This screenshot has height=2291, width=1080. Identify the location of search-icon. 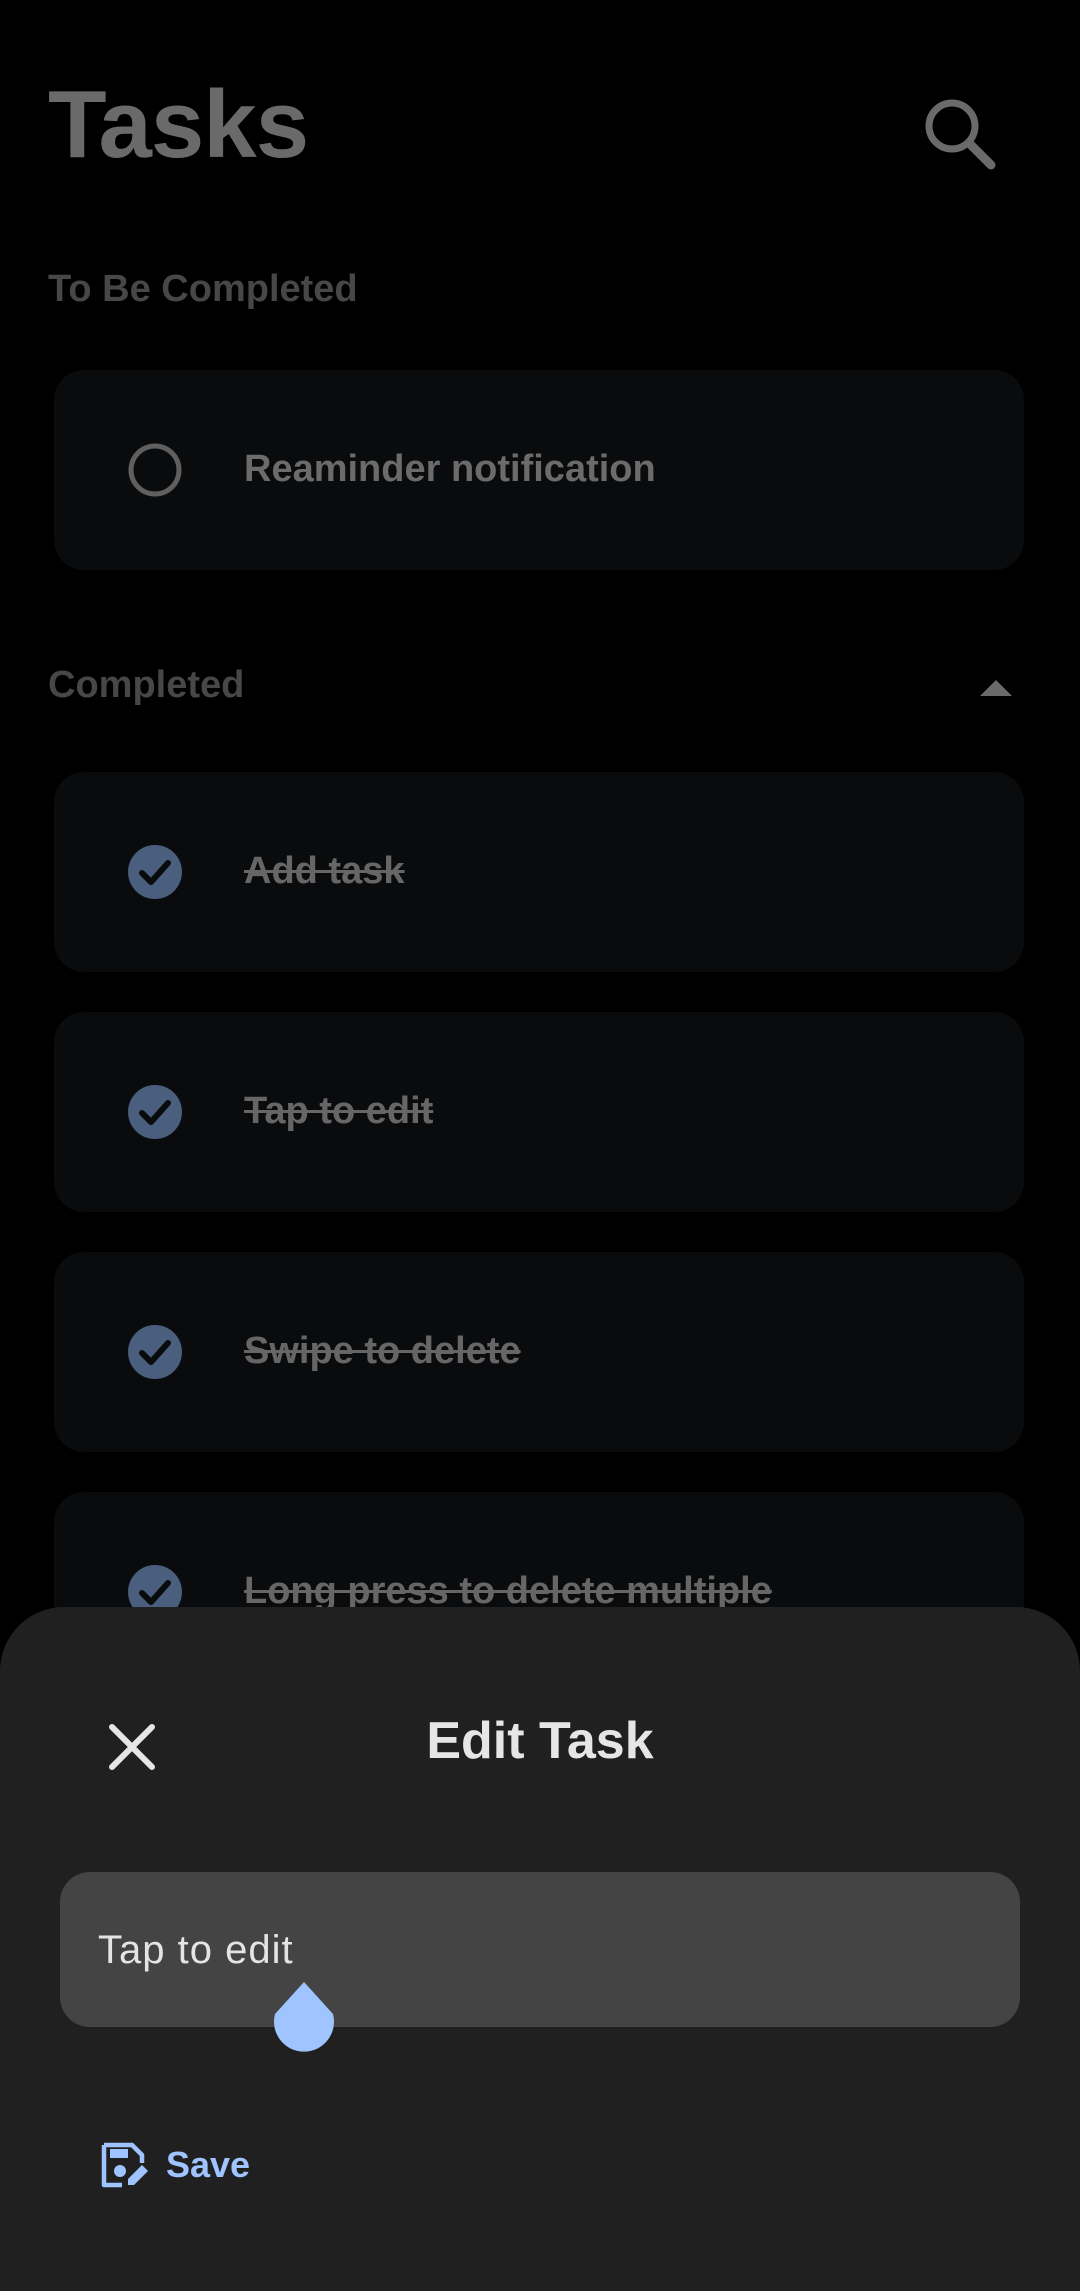
(960, 134).